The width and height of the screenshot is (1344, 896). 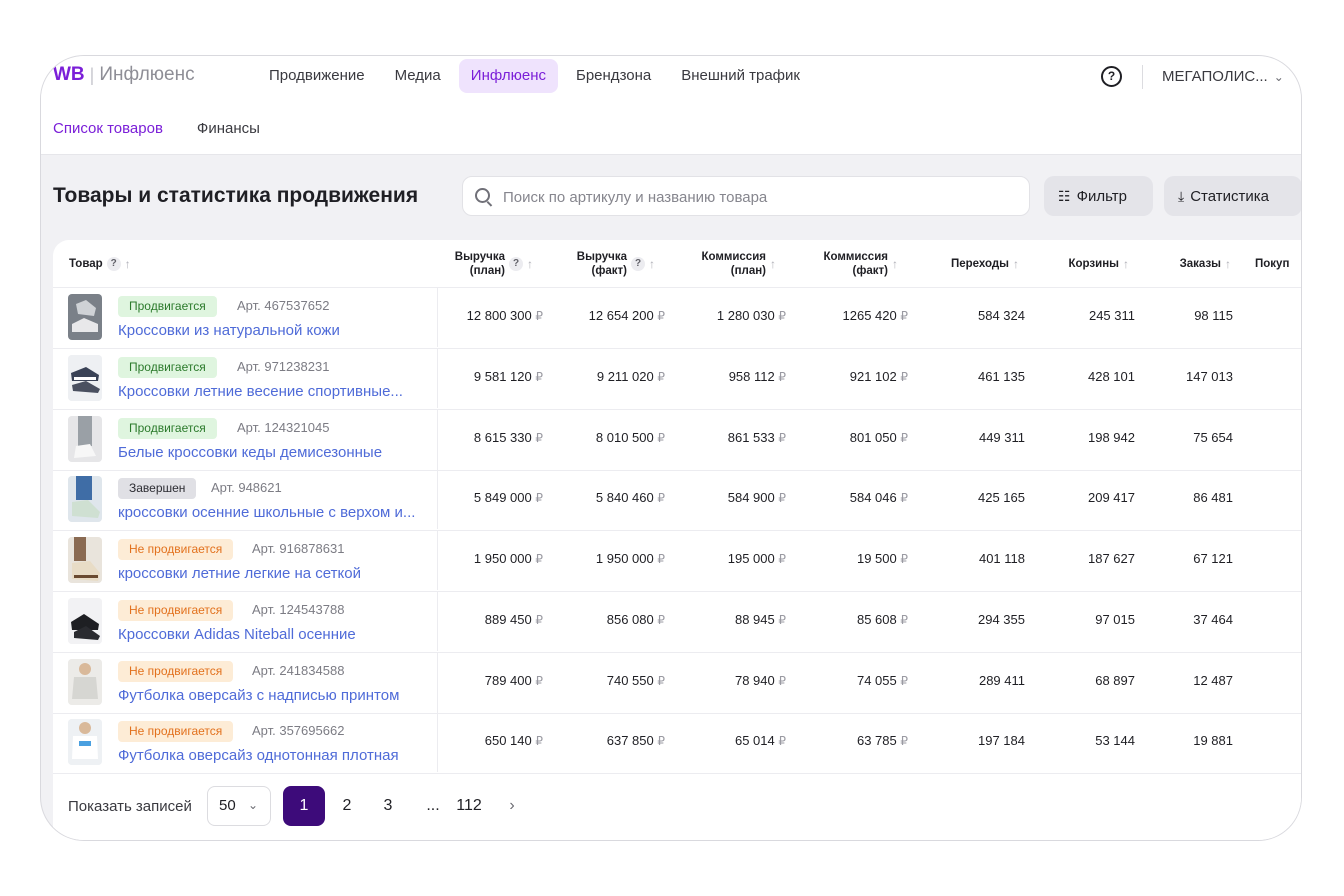 What do you see at coordinates (879, 437) in the screenshot?
I see `money-cell: 801 050 ₽` at bounding box center [879, 437].